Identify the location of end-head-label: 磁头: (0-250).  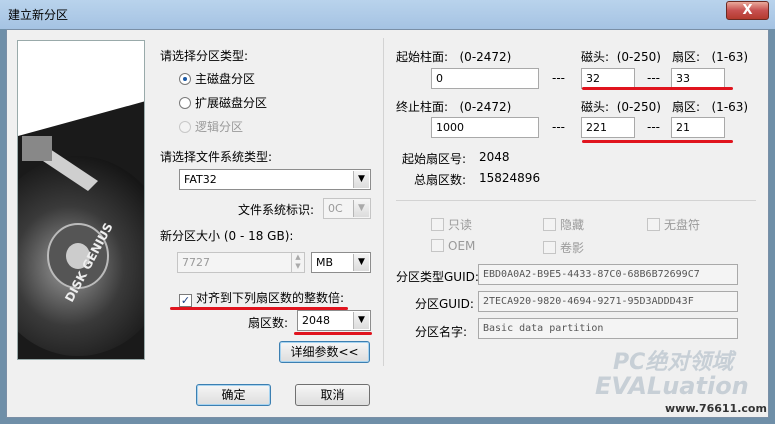
(621, 106).